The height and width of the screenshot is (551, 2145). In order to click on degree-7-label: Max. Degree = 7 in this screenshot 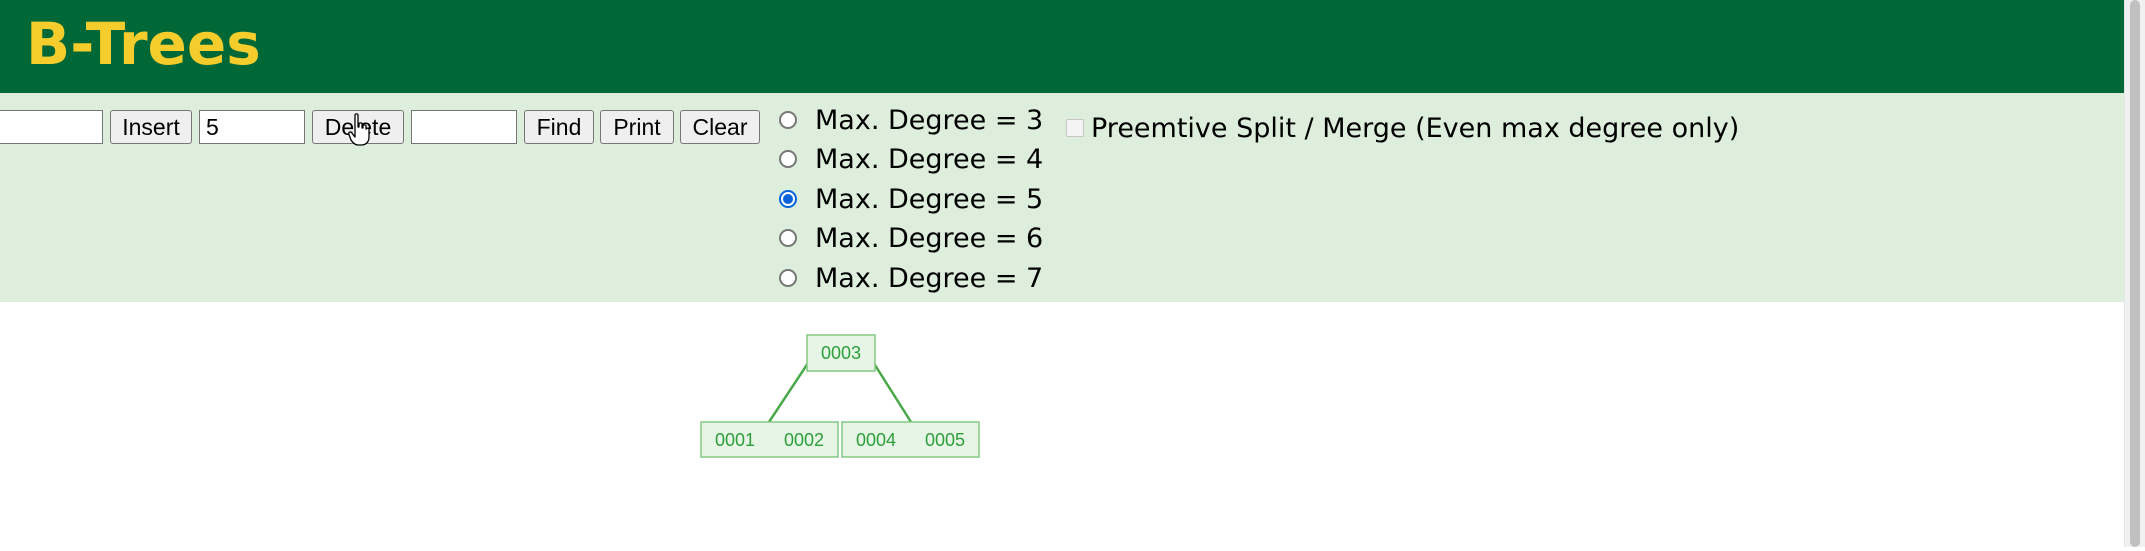, I will do `click(929, 278)`.